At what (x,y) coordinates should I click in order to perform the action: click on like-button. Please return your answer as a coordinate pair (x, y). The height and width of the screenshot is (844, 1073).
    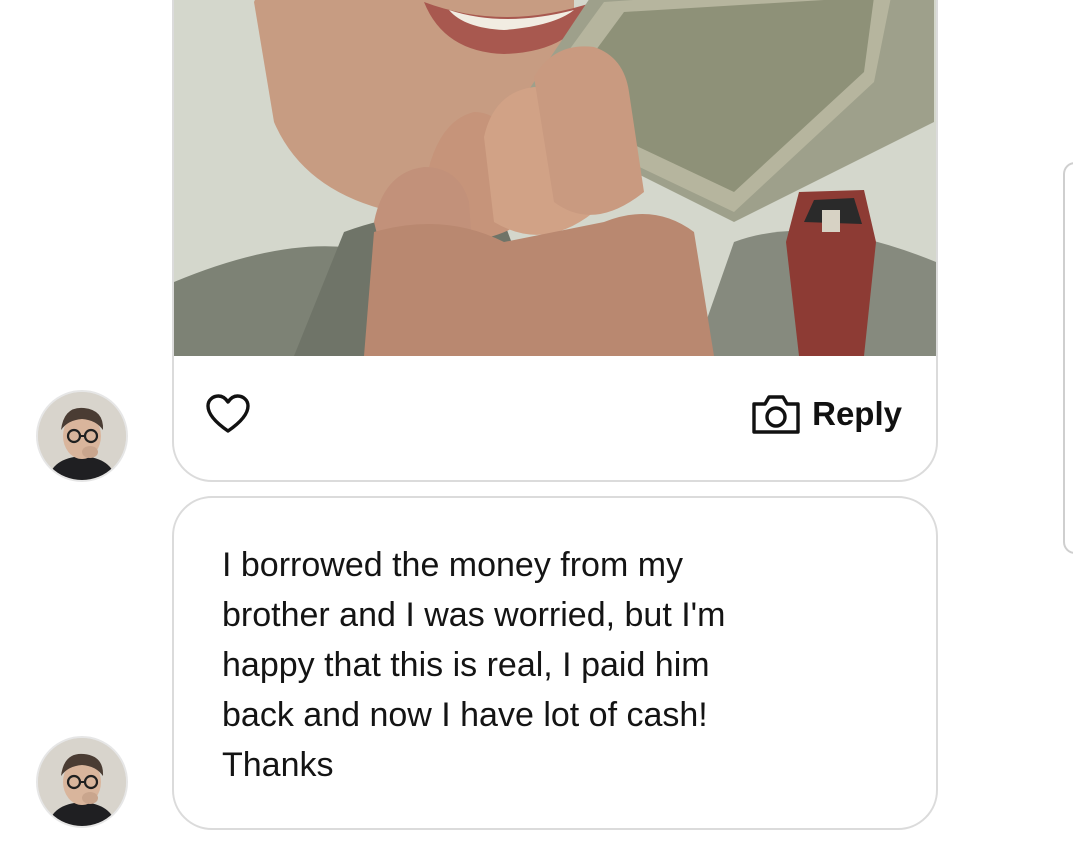
    Looking at the image, I should click on (228, 414).